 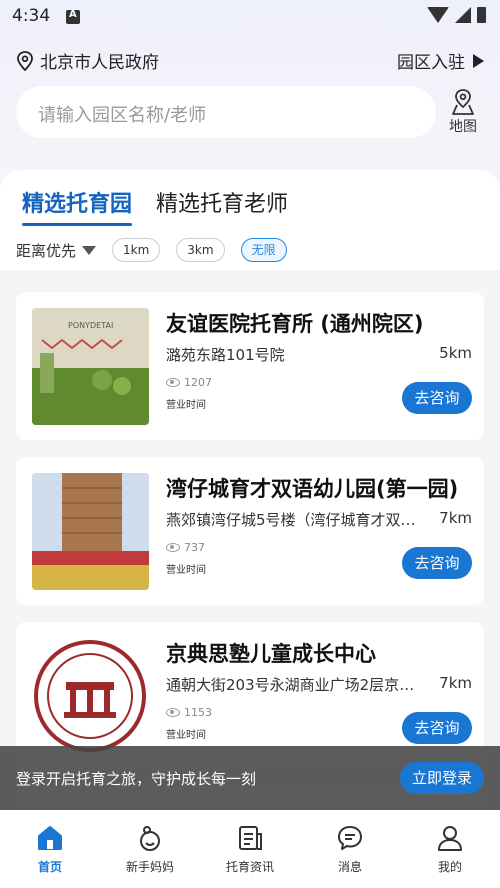 I want to click on login-prompt-bar: 登录开启托育之旅，守护成长每一刻 立即登录, so click(x=250, y=778).